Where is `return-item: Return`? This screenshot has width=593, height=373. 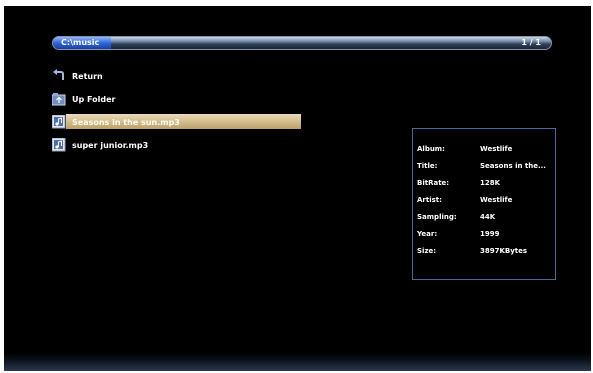 return-item: Return is located at coordinates (177, 76).